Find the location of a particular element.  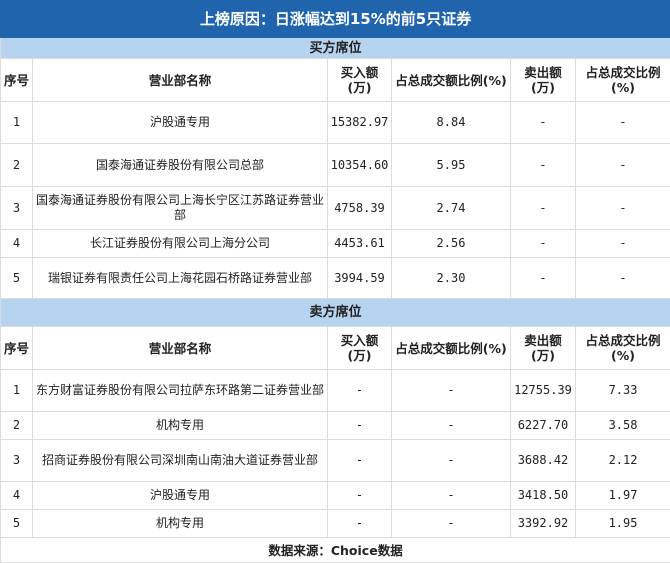

table-row: 5 机构专用 - -3392.92 1.95 is located at coordinates (335, 523).